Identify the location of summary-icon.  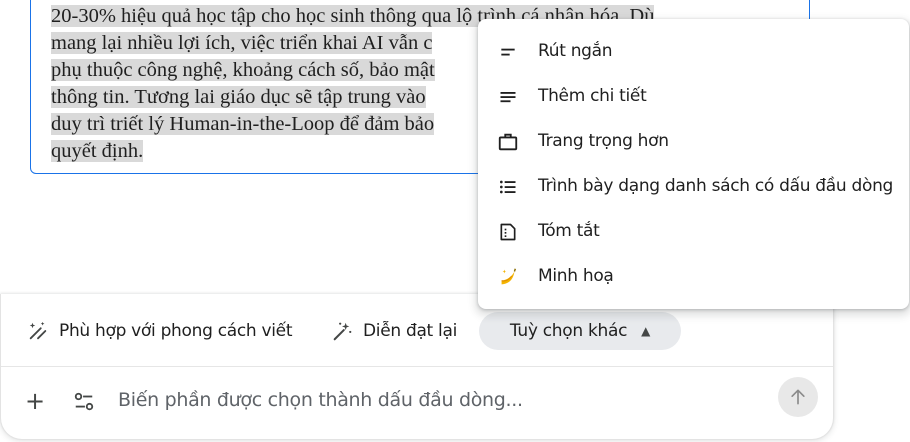
(508, 232).